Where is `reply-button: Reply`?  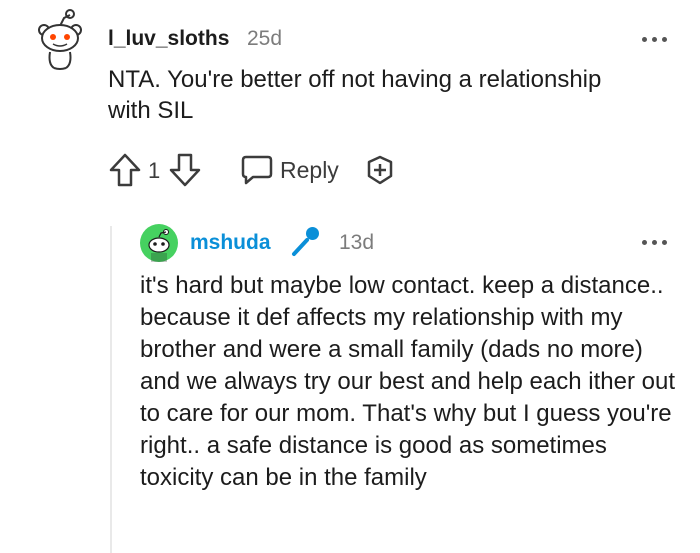 reply-button: Reply is located at coordinates (293, 170).